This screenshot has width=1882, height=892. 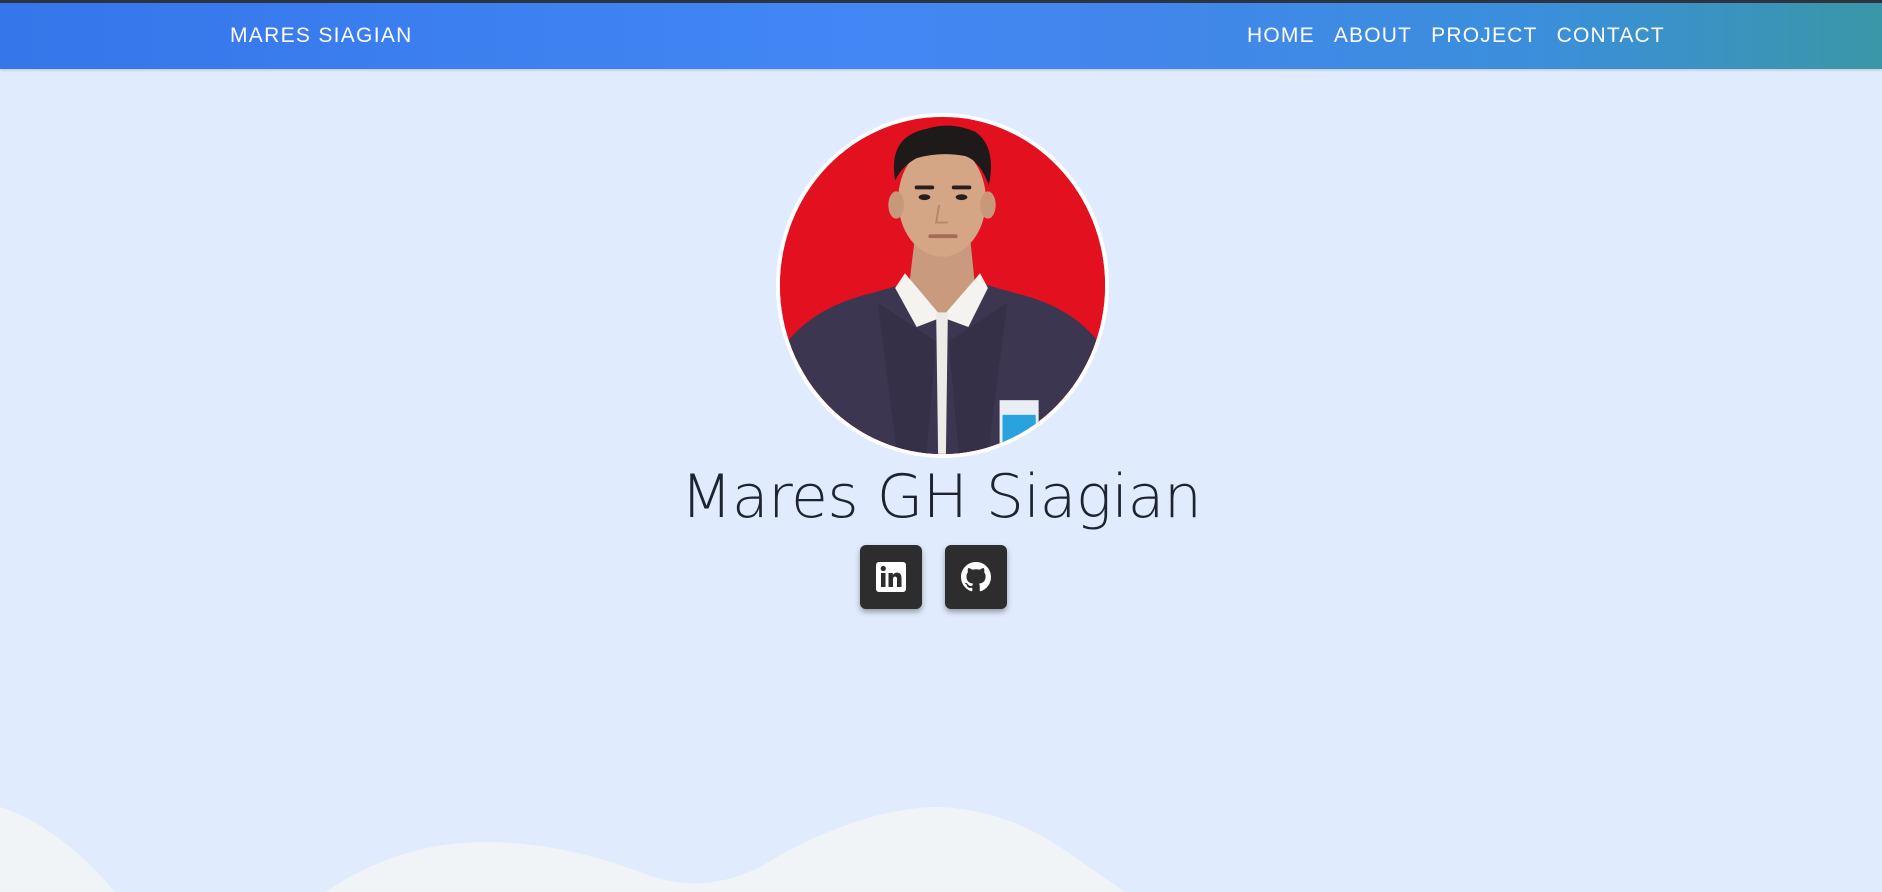 I want to click on nav-link-home: HOME, so click(x=1281, y=36).